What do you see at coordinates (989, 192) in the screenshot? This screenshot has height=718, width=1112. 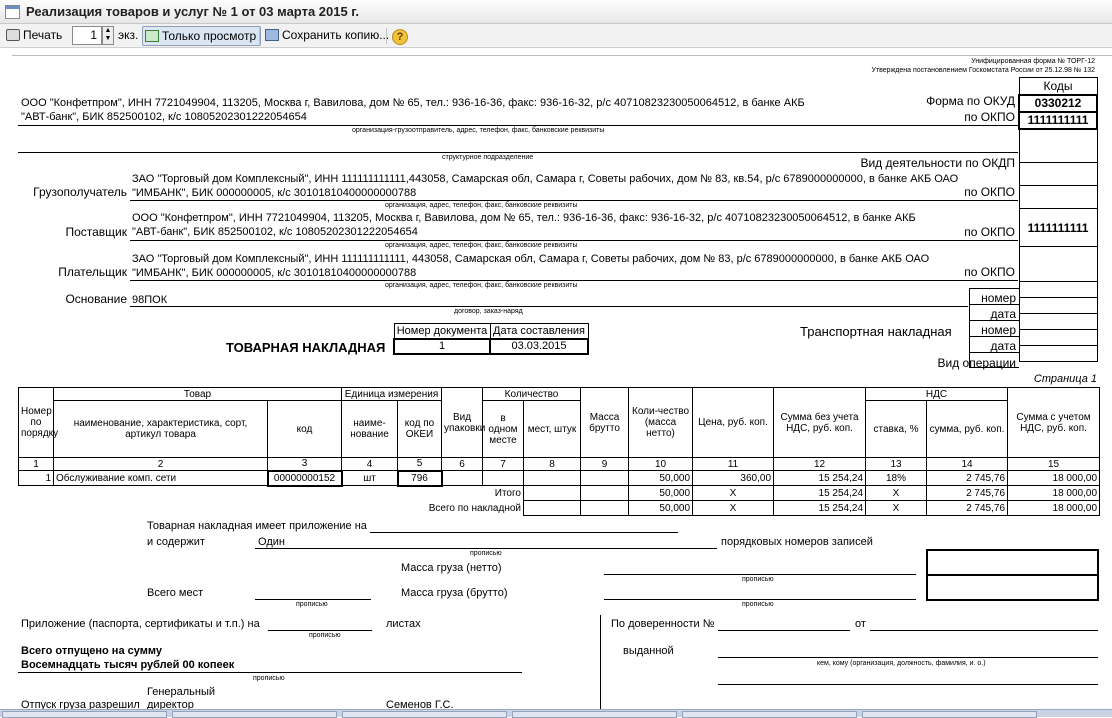 I see `consignee-okpo-label: по ОКПО` at bounding box center [989, 192].